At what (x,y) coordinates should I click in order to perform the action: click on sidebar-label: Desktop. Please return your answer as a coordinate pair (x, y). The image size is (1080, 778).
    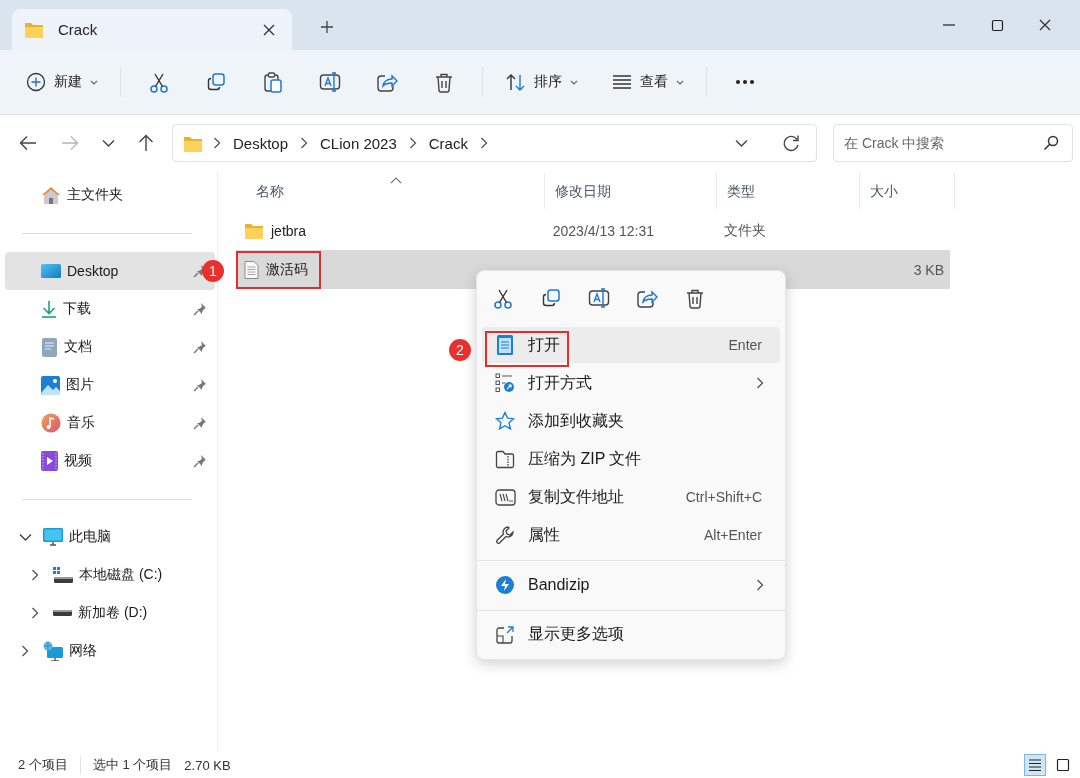
    Looking at the image, I should click on (93, 271).